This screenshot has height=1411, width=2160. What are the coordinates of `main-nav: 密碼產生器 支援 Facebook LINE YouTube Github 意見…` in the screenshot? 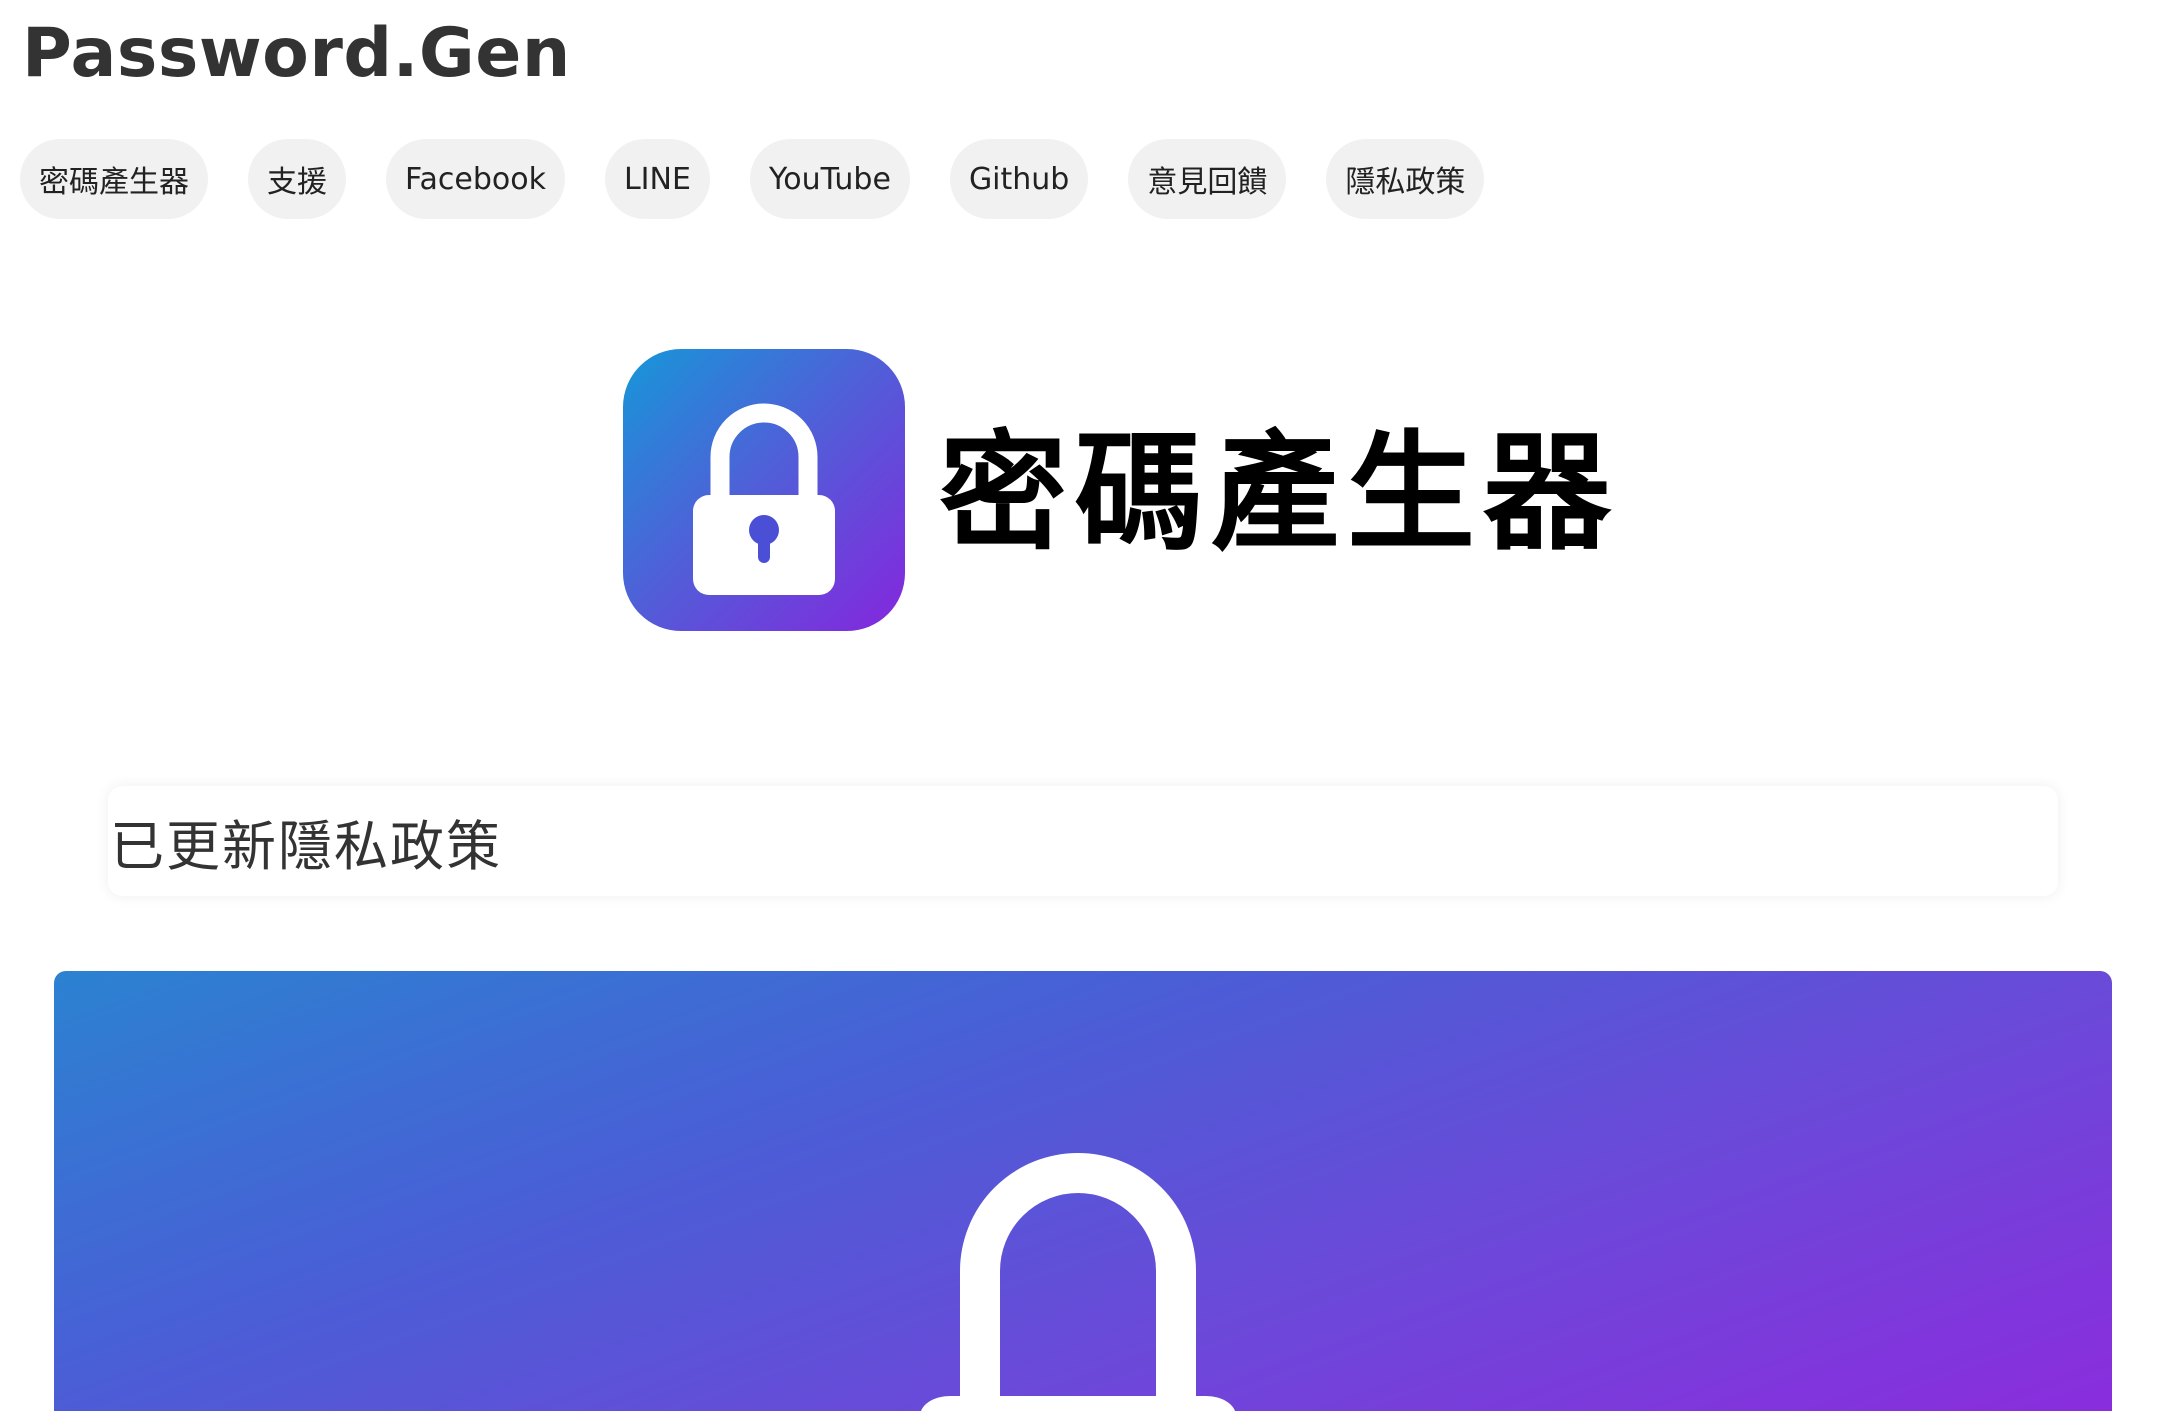 It's located at (752, 179).